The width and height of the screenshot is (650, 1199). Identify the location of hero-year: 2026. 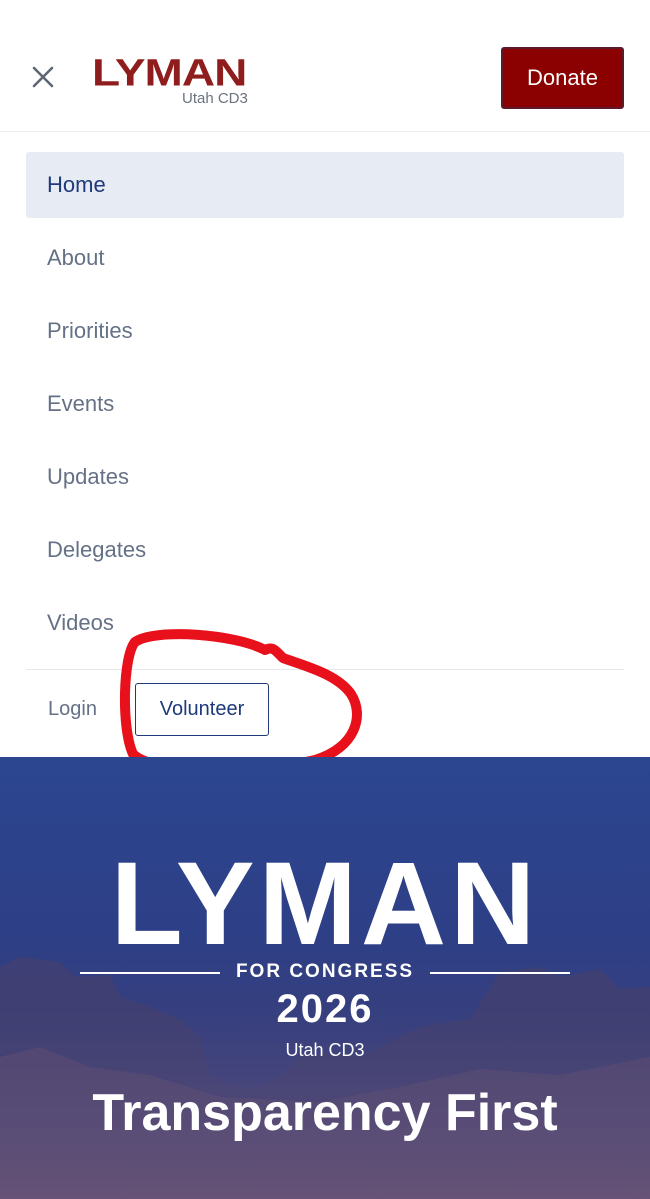
(325, 1009).